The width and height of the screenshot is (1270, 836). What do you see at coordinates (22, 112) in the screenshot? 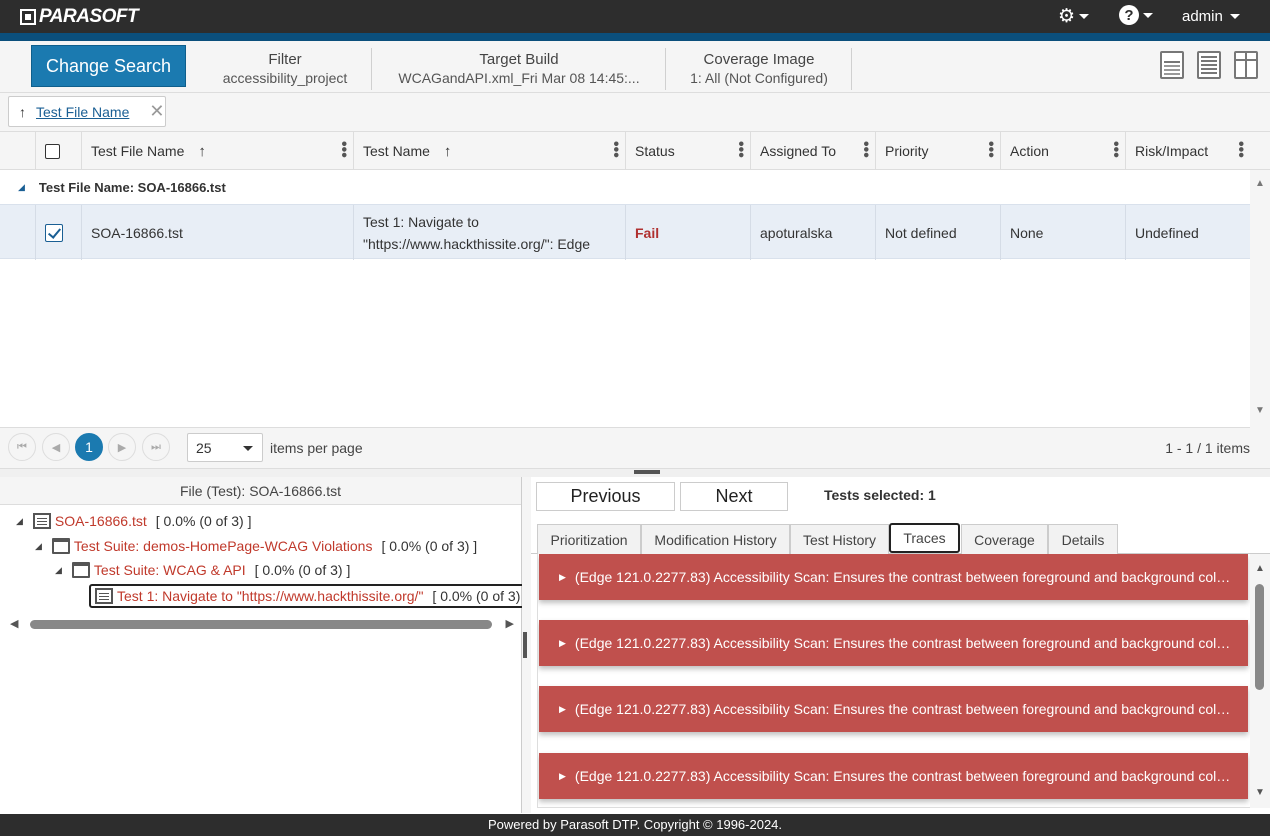
I see `sort-ascending-icon: ↑` at bounding box center [22, 112].